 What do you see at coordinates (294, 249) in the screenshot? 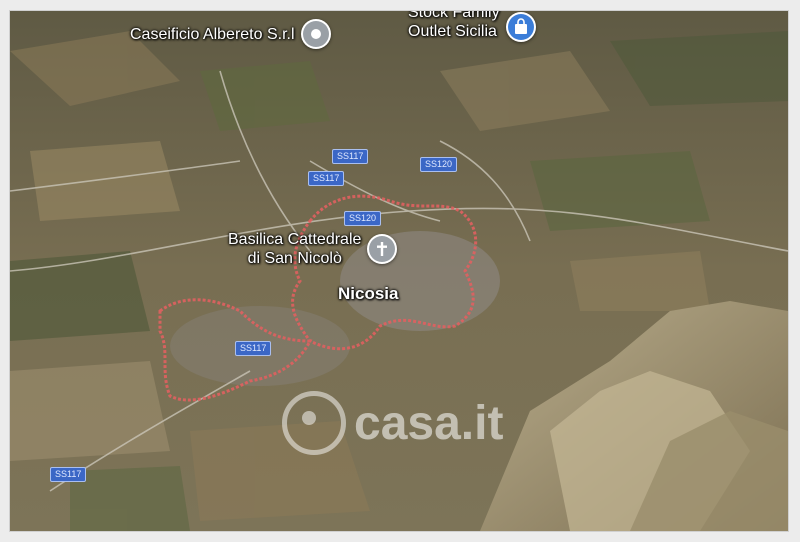
I see `poi-label: Basilica Cattedrale di San Nicolò` at bounding box center [294, 249].